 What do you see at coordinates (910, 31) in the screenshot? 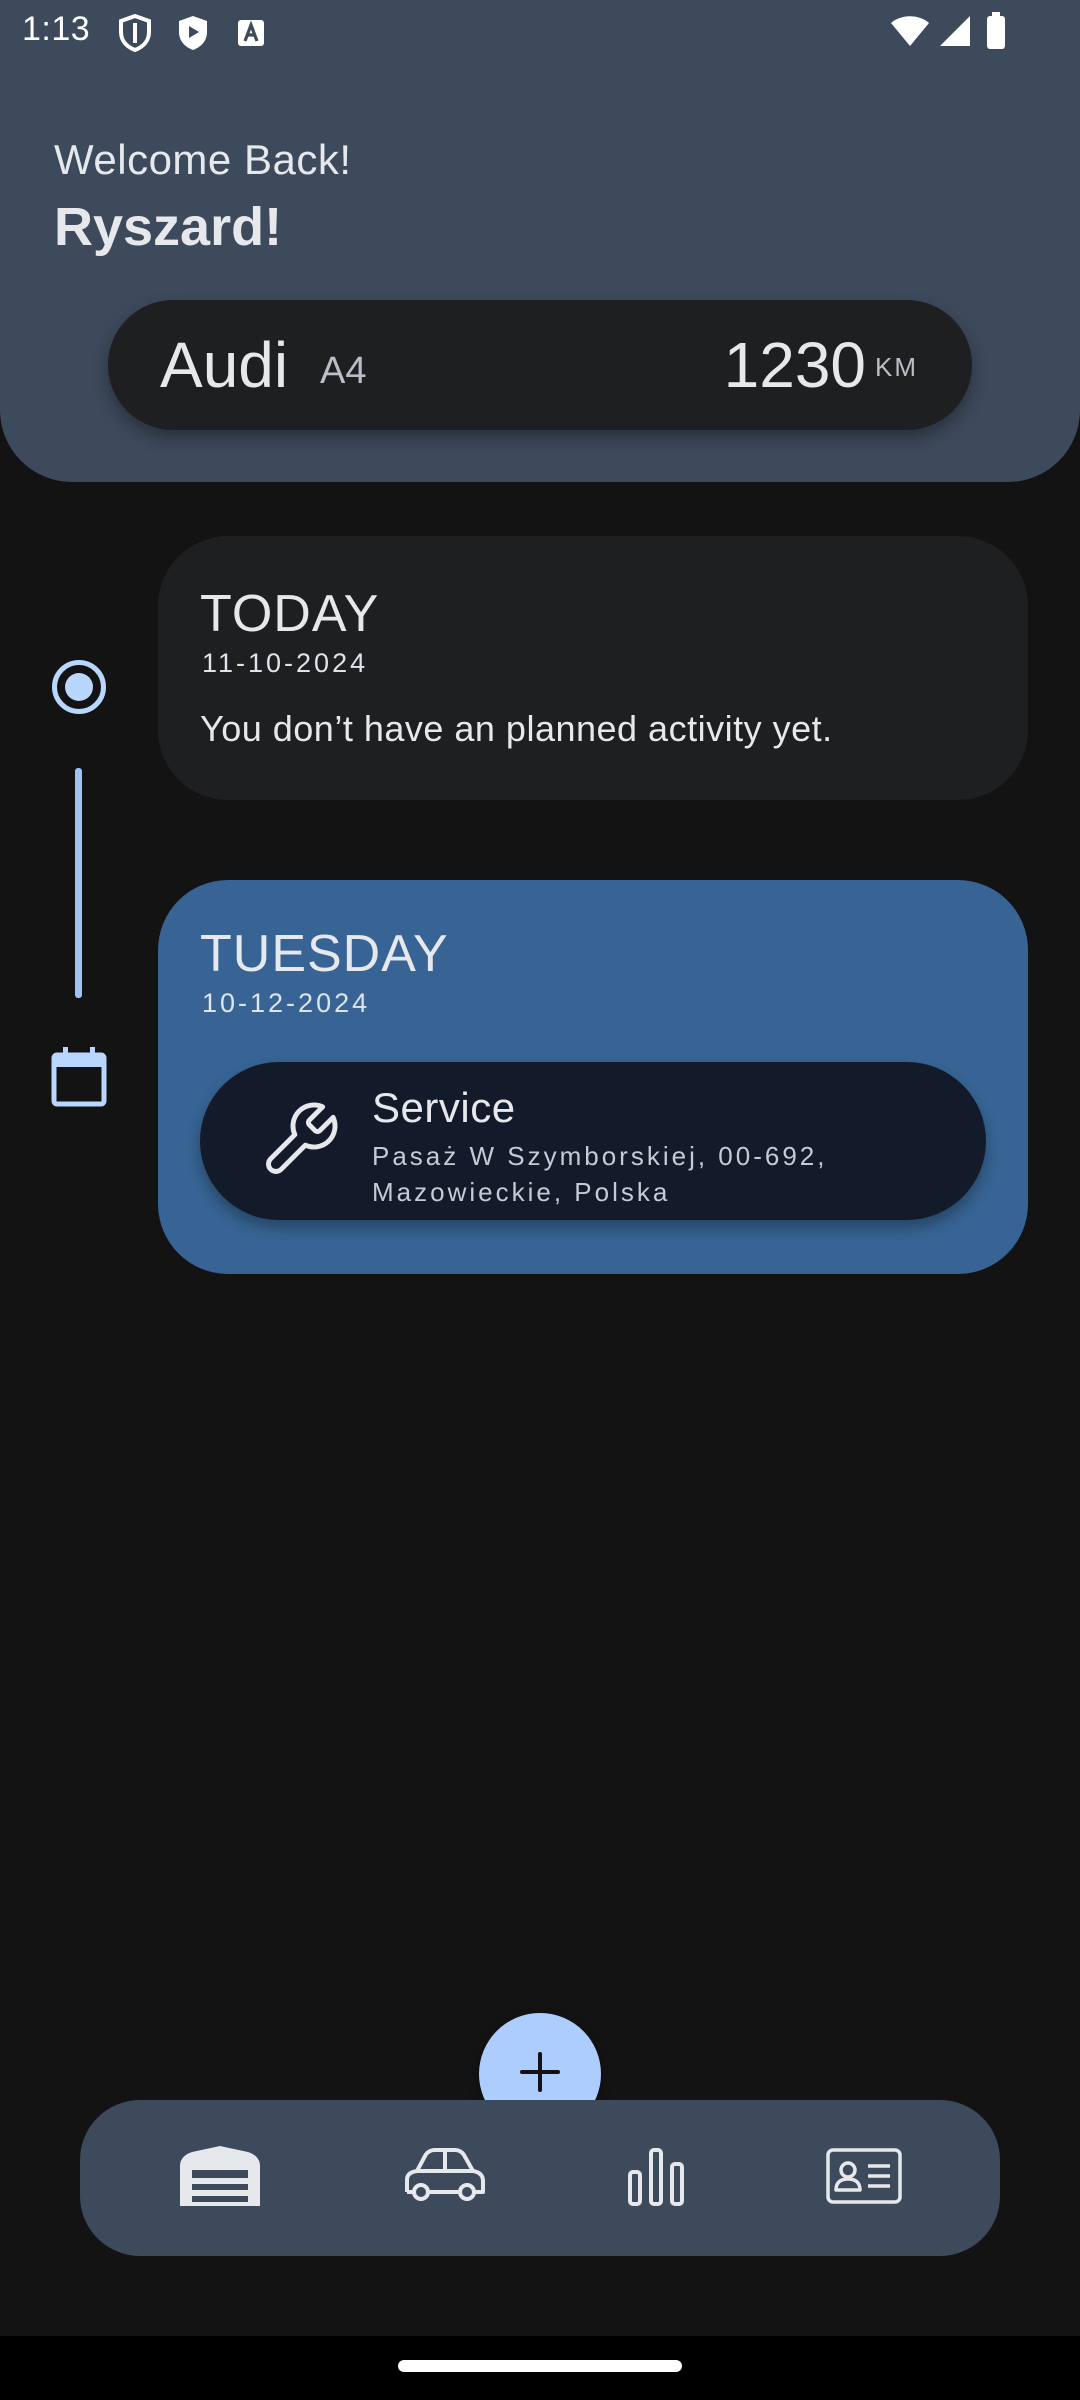
I see `wifi-icon` at bounding box center [910, 31].